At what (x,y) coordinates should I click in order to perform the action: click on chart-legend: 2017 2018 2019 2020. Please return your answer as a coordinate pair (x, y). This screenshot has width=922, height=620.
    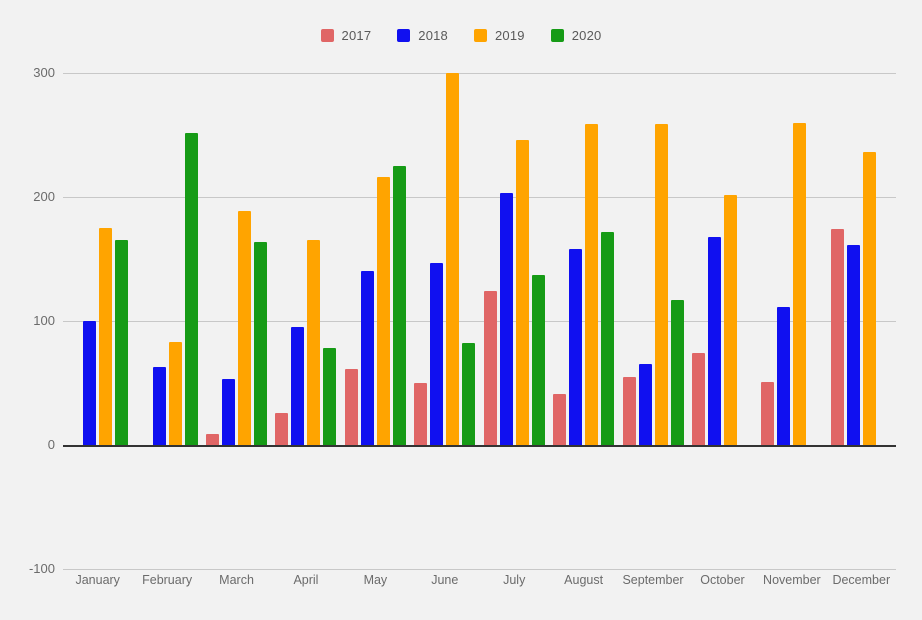
    Looking at the image, I should click on (461, 35).